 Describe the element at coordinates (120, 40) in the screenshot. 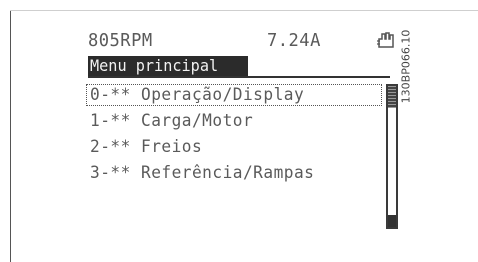

I see `motor-speed-readout: 805RPM` at that location.